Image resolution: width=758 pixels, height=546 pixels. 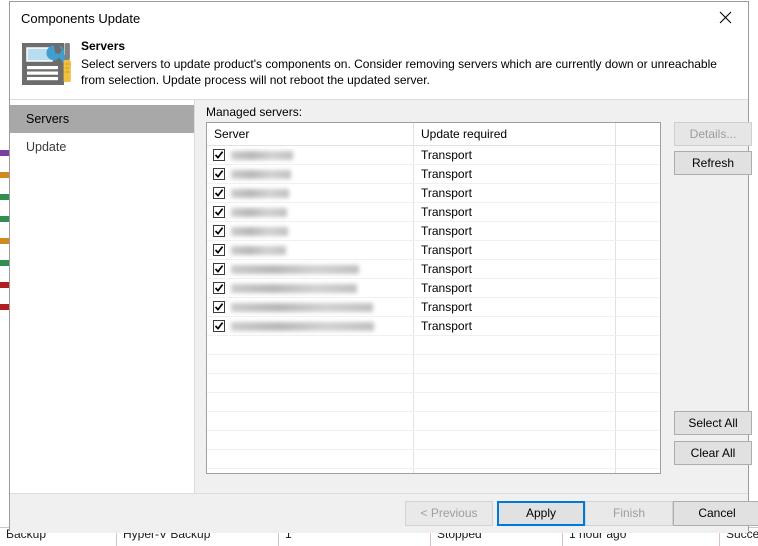 I want to click on server-tools-icon, so click(x=48, y=65).